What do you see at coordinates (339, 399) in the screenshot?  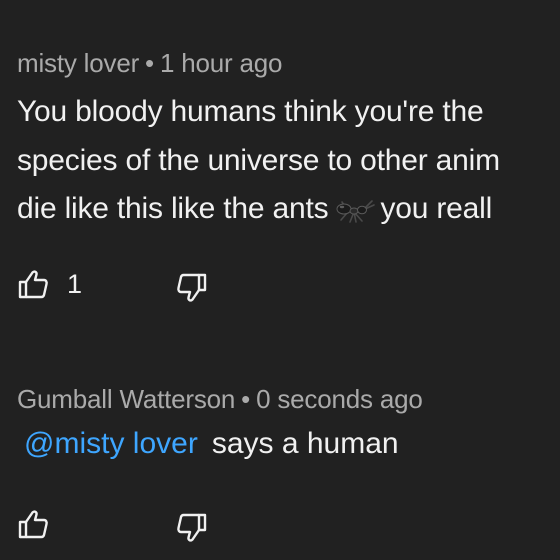 I see `comment-time: 0 seconds ago` at bounding box center [339, 399].